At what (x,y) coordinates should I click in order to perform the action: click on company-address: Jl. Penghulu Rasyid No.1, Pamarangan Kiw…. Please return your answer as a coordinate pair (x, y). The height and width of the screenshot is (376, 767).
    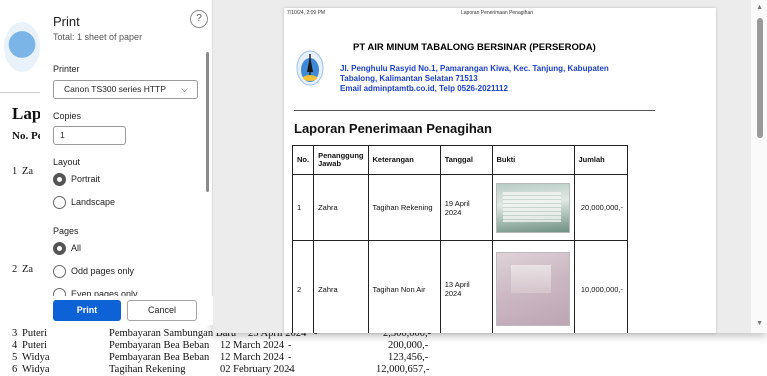
    Looking at the image, I should click on (490, 79).